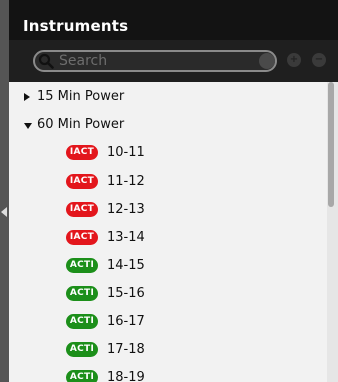 The width and height of the screenshot is (338, 382). I want to click on search-field, so click(155, 61).